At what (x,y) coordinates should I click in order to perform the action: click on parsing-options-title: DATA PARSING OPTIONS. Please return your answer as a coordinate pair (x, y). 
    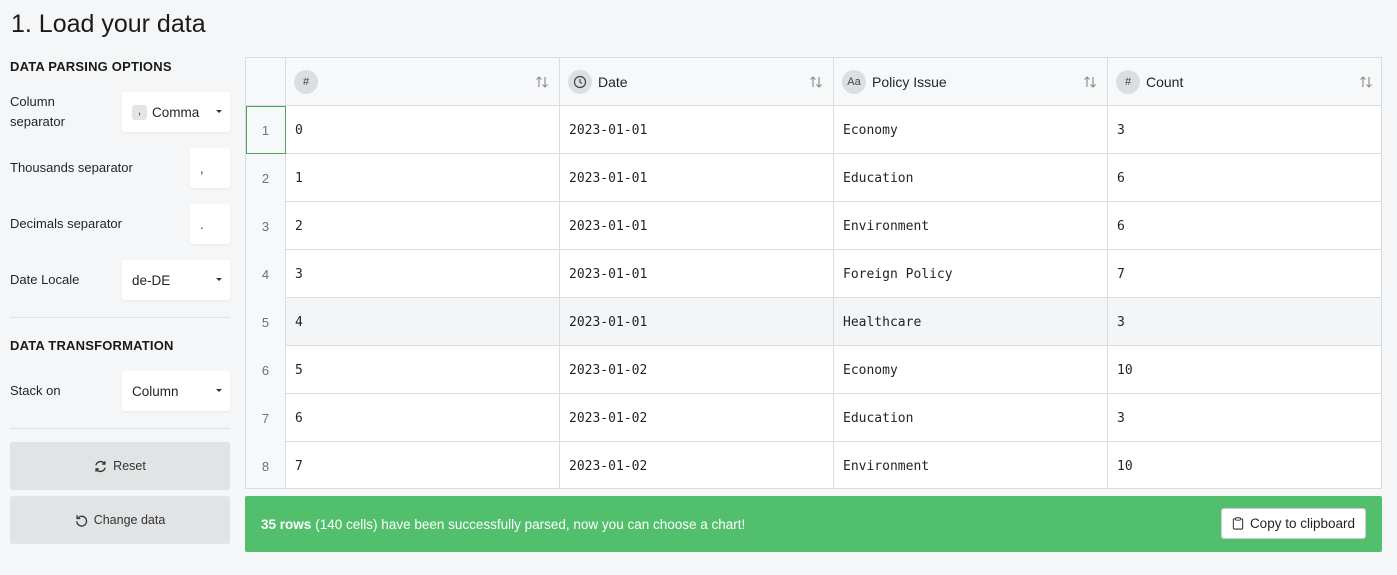
    Looking at the image, I should click on (91, 66).